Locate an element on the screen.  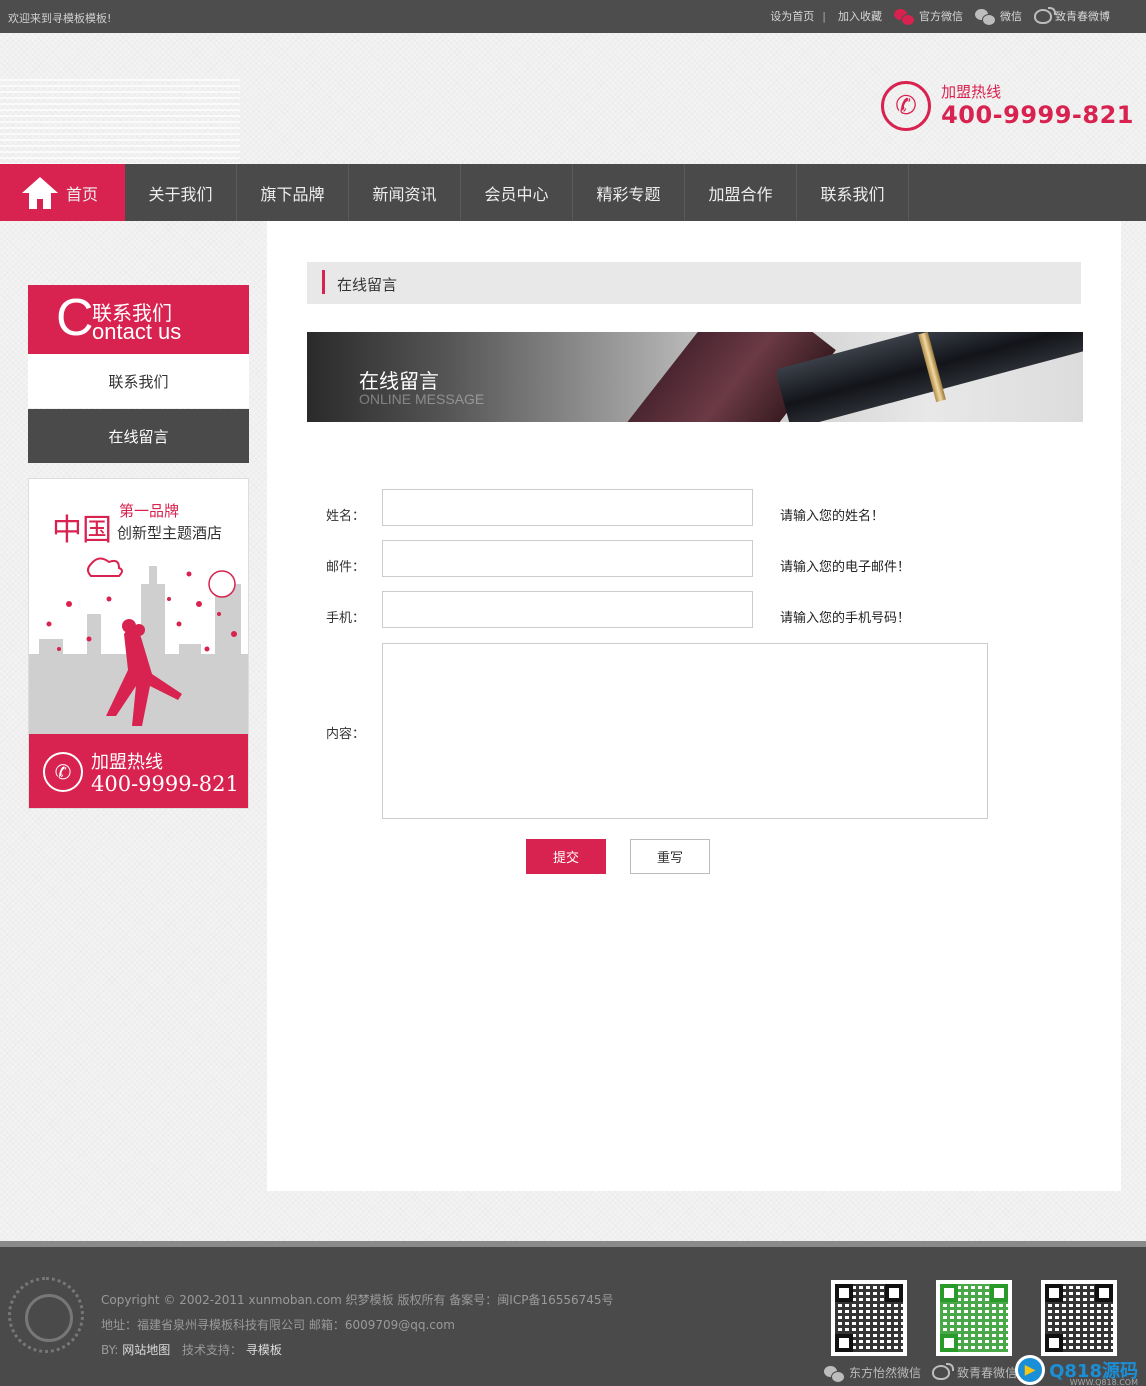
promo-hotline-label: 加盟热线 is located at coordinates (127, 762).